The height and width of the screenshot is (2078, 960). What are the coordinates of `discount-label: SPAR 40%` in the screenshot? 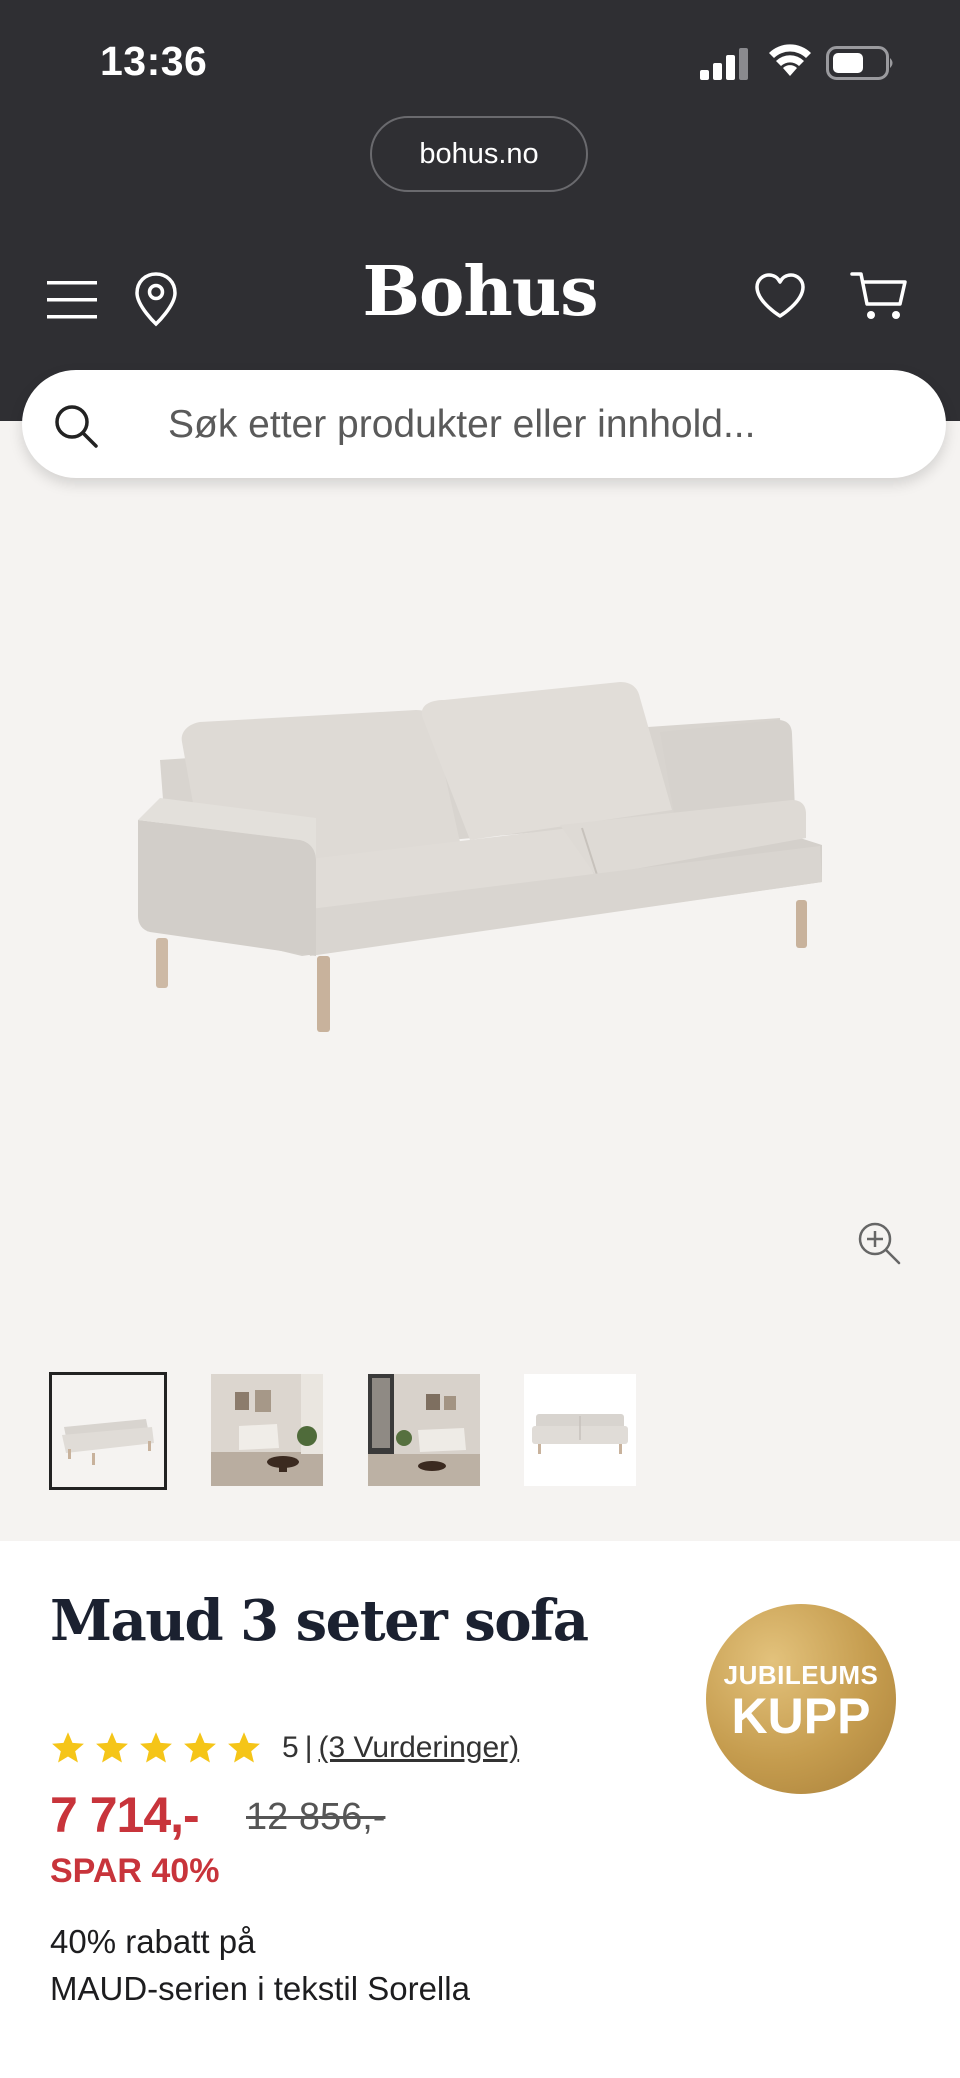 It's located at (135, 1871).